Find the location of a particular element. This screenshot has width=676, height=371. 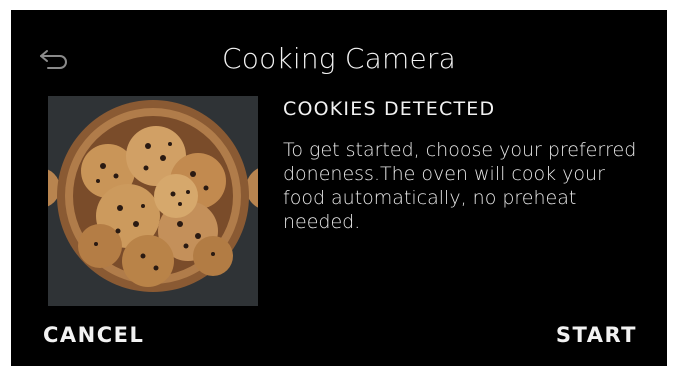

page-title: Cooking Camera is located at coordinates (339, 58).